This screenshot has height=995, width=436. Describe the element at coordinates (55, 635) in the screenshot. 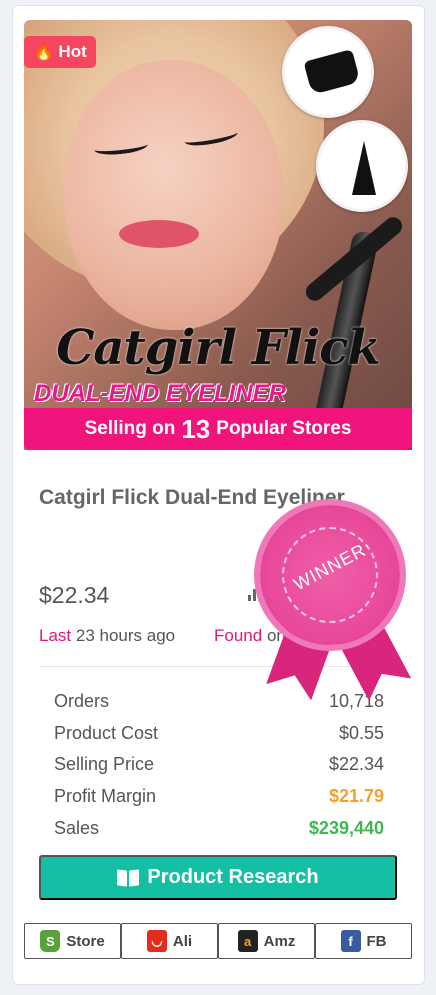

I see `last-label: Last` at that location.